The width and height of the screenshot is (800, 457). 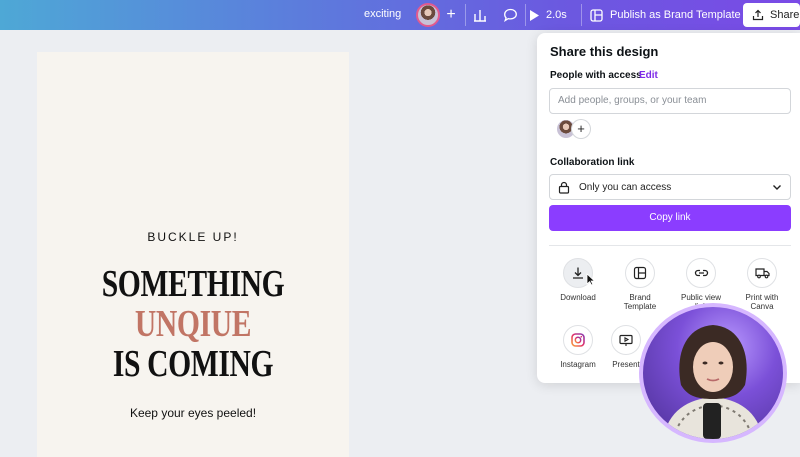 I want to click on design-title: exciting, so click(x=382, y=14).